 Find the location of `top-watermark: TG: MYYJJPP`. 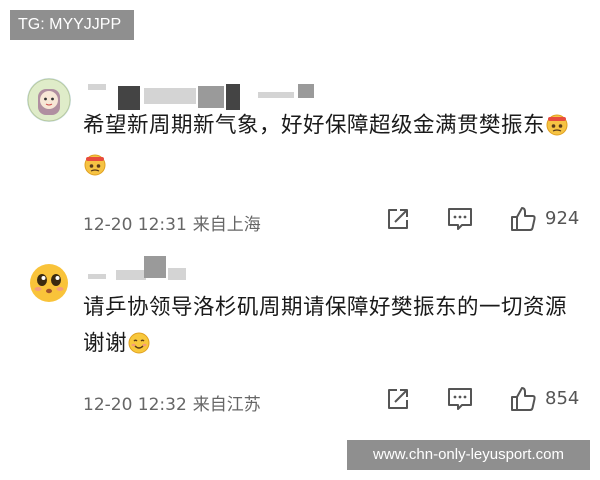

top-watermark: TG: MYYJJPP is located at coordinates (72, 25).